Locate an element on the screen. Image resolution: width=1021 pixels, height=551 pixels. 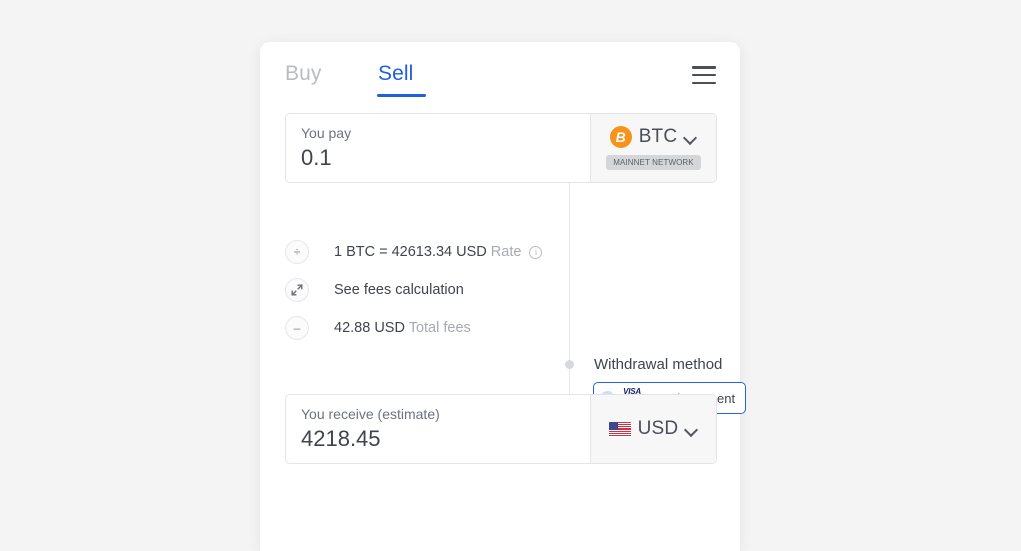
pay-input: 0.1 is located at coordinates (445, 158).